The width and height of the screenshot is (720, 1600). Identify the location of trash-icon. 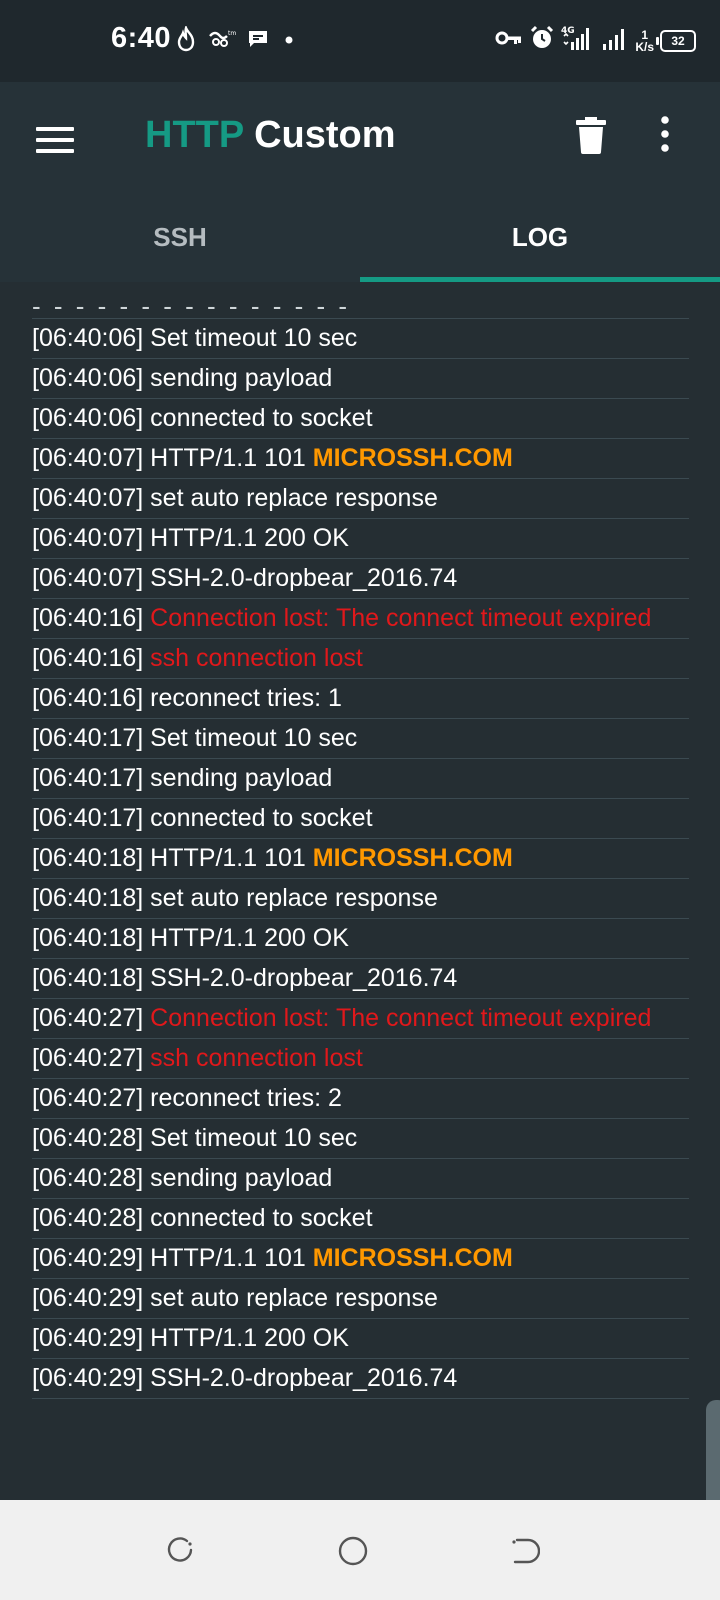
(591, 136).